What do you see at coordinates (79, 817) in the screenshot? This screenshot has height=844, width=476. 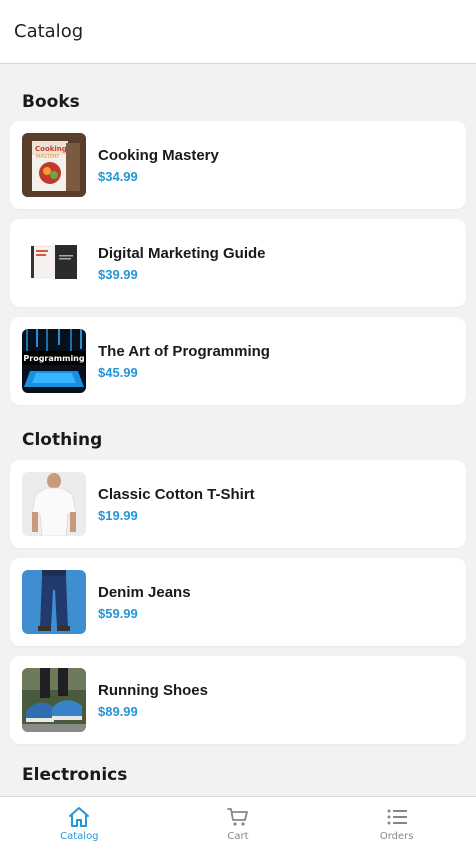 I see `home-icon` at bounding box center [79, 817].